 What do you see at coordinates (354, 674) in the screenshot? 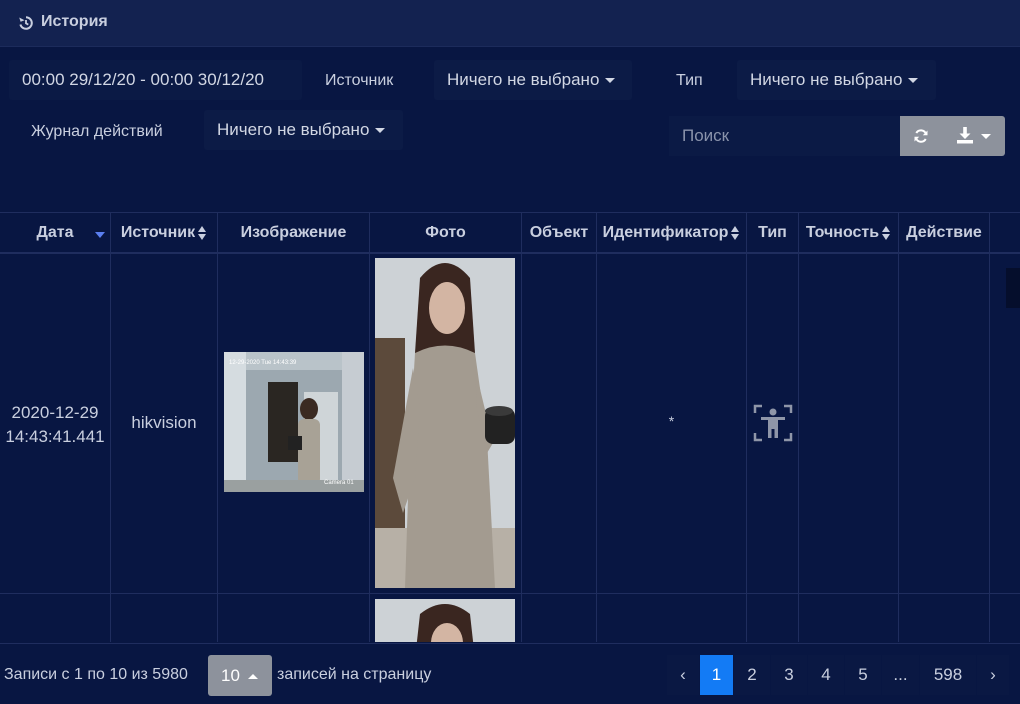
I see `per-page-label: записей на страницу` at bounding box center [354, 674].